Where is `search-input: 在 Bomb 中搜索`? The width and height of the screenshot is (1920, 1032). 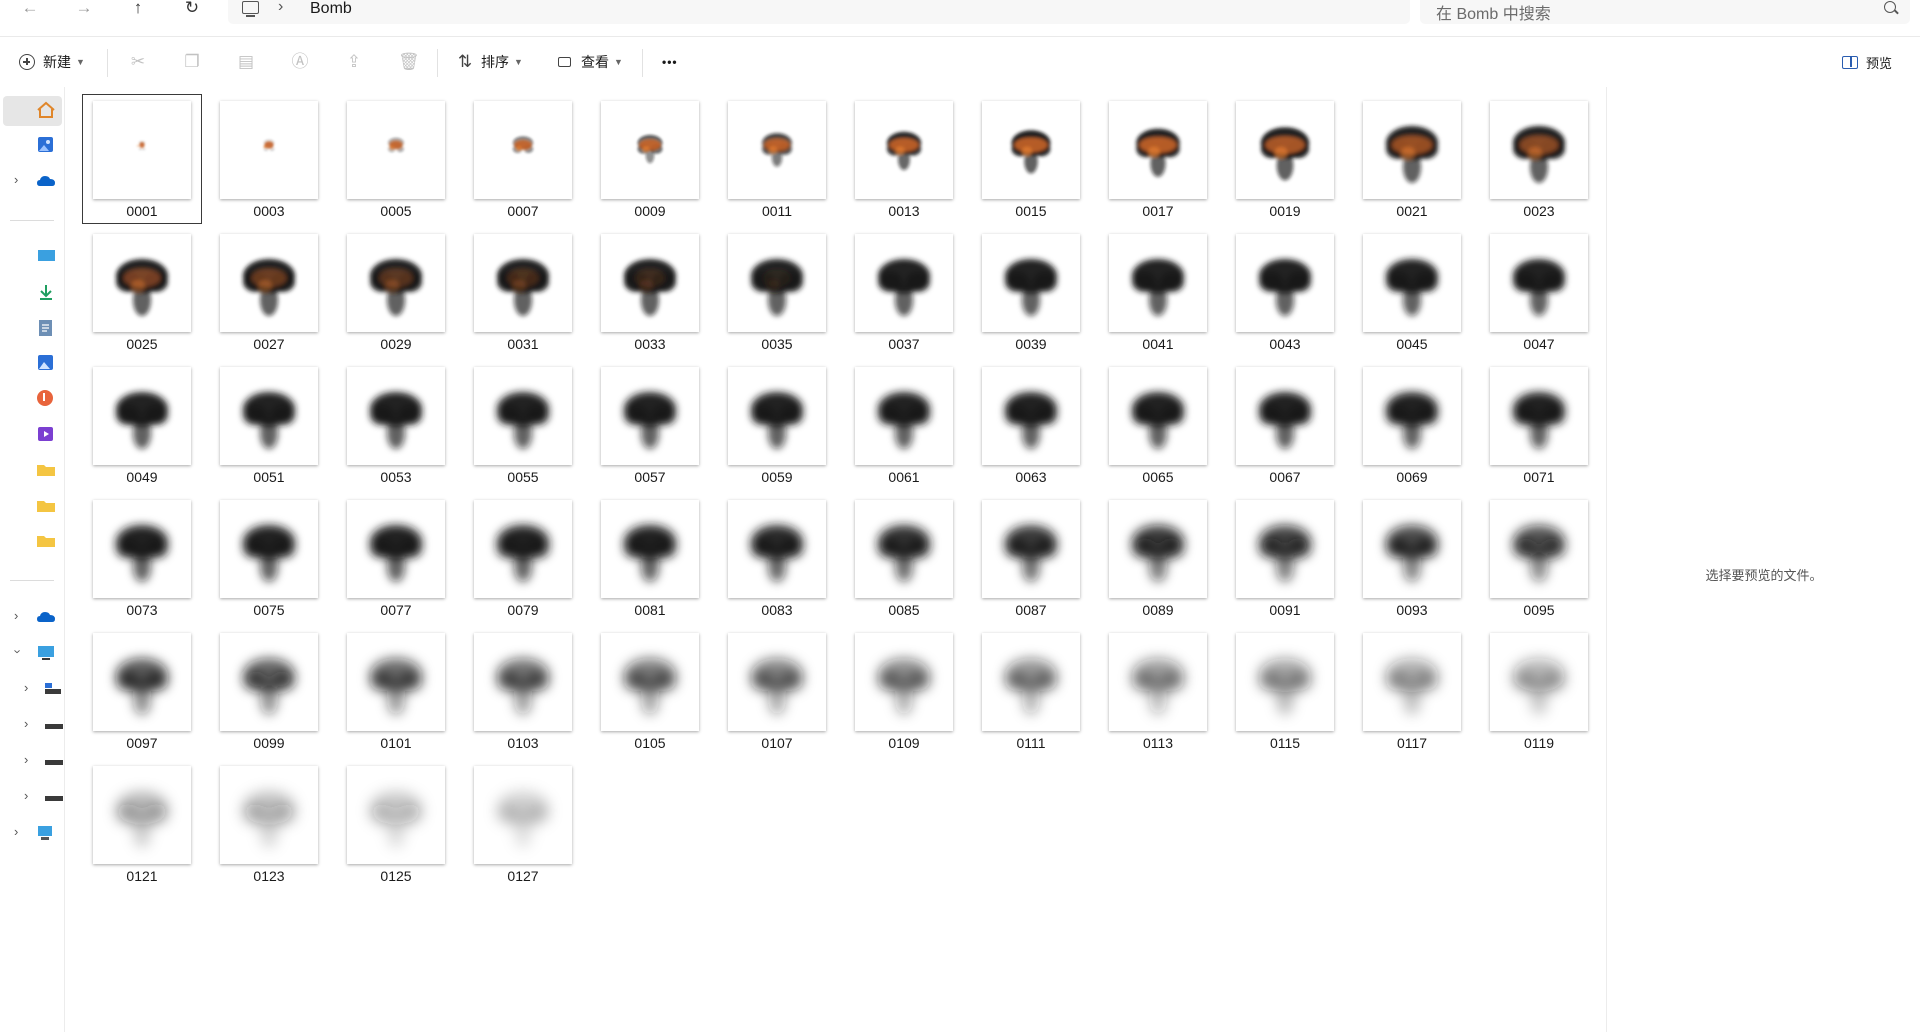
search-input: 在 Bomb 中搜索 is located at coordinates (1665, 12).